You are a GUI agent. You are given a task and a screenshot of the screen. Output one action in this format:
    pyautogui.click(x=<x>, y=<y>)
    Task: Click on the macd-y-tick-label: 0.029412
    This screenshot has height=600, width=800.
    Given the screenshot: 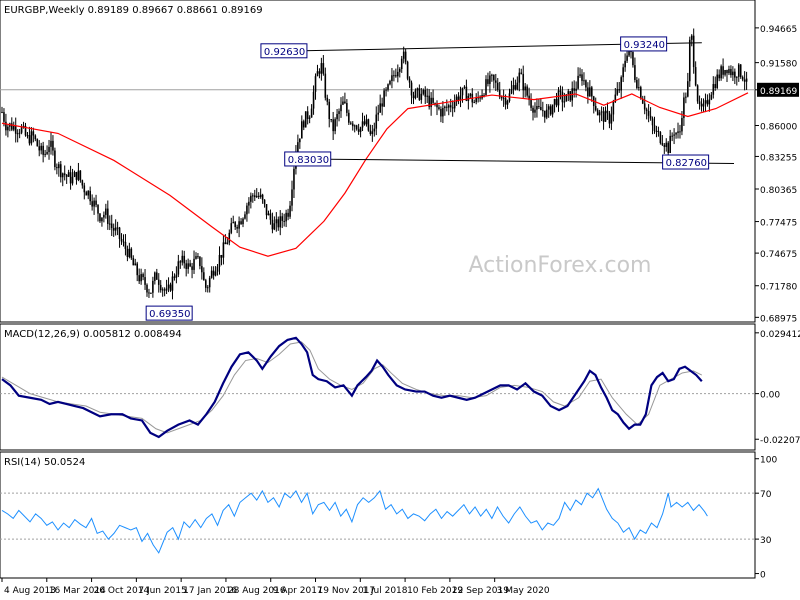 What is the action you would take?
    pyautogui.click(x=780, y=335)
    